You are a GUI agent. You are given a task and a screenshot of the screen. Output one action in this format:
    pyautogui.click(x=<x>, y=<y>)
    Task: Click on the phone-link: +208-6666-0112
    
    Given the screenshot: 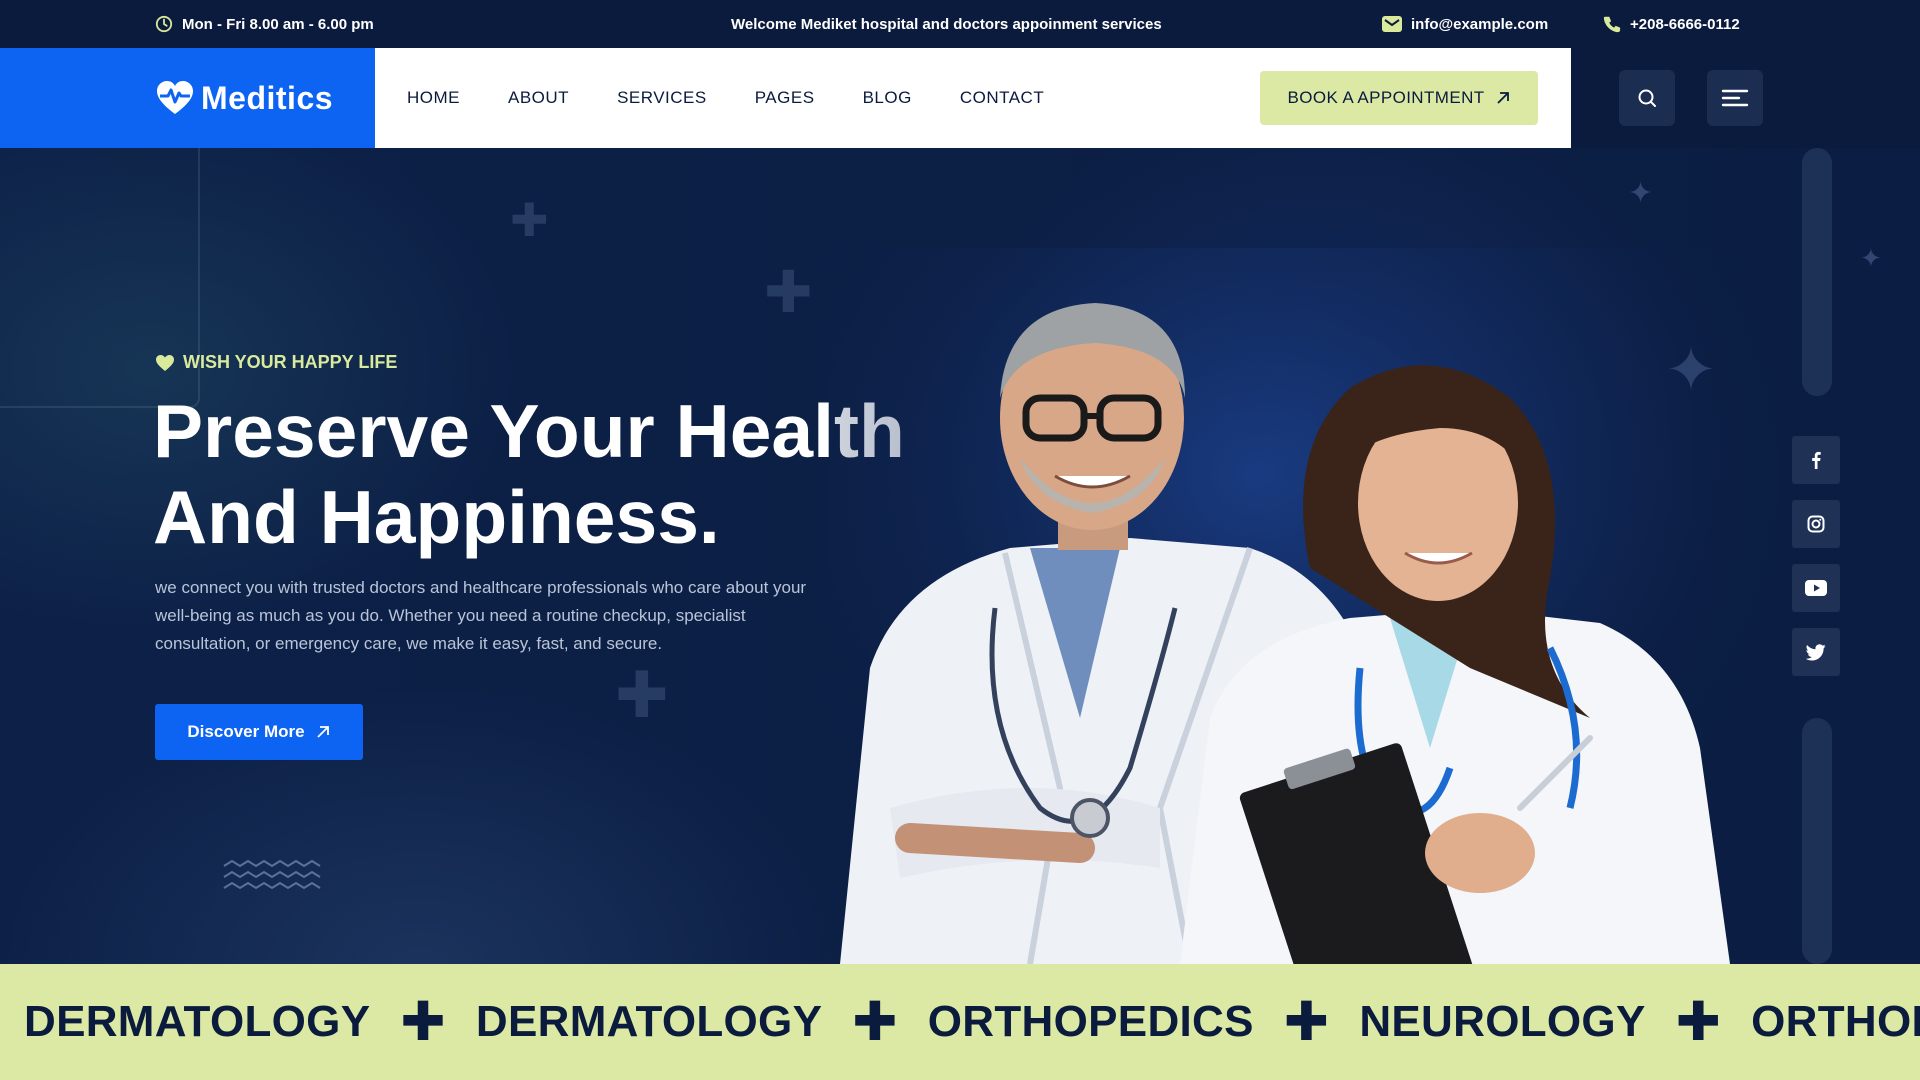 What is the action you would take?
    pyautogui.click(x=1671, y=24)
    